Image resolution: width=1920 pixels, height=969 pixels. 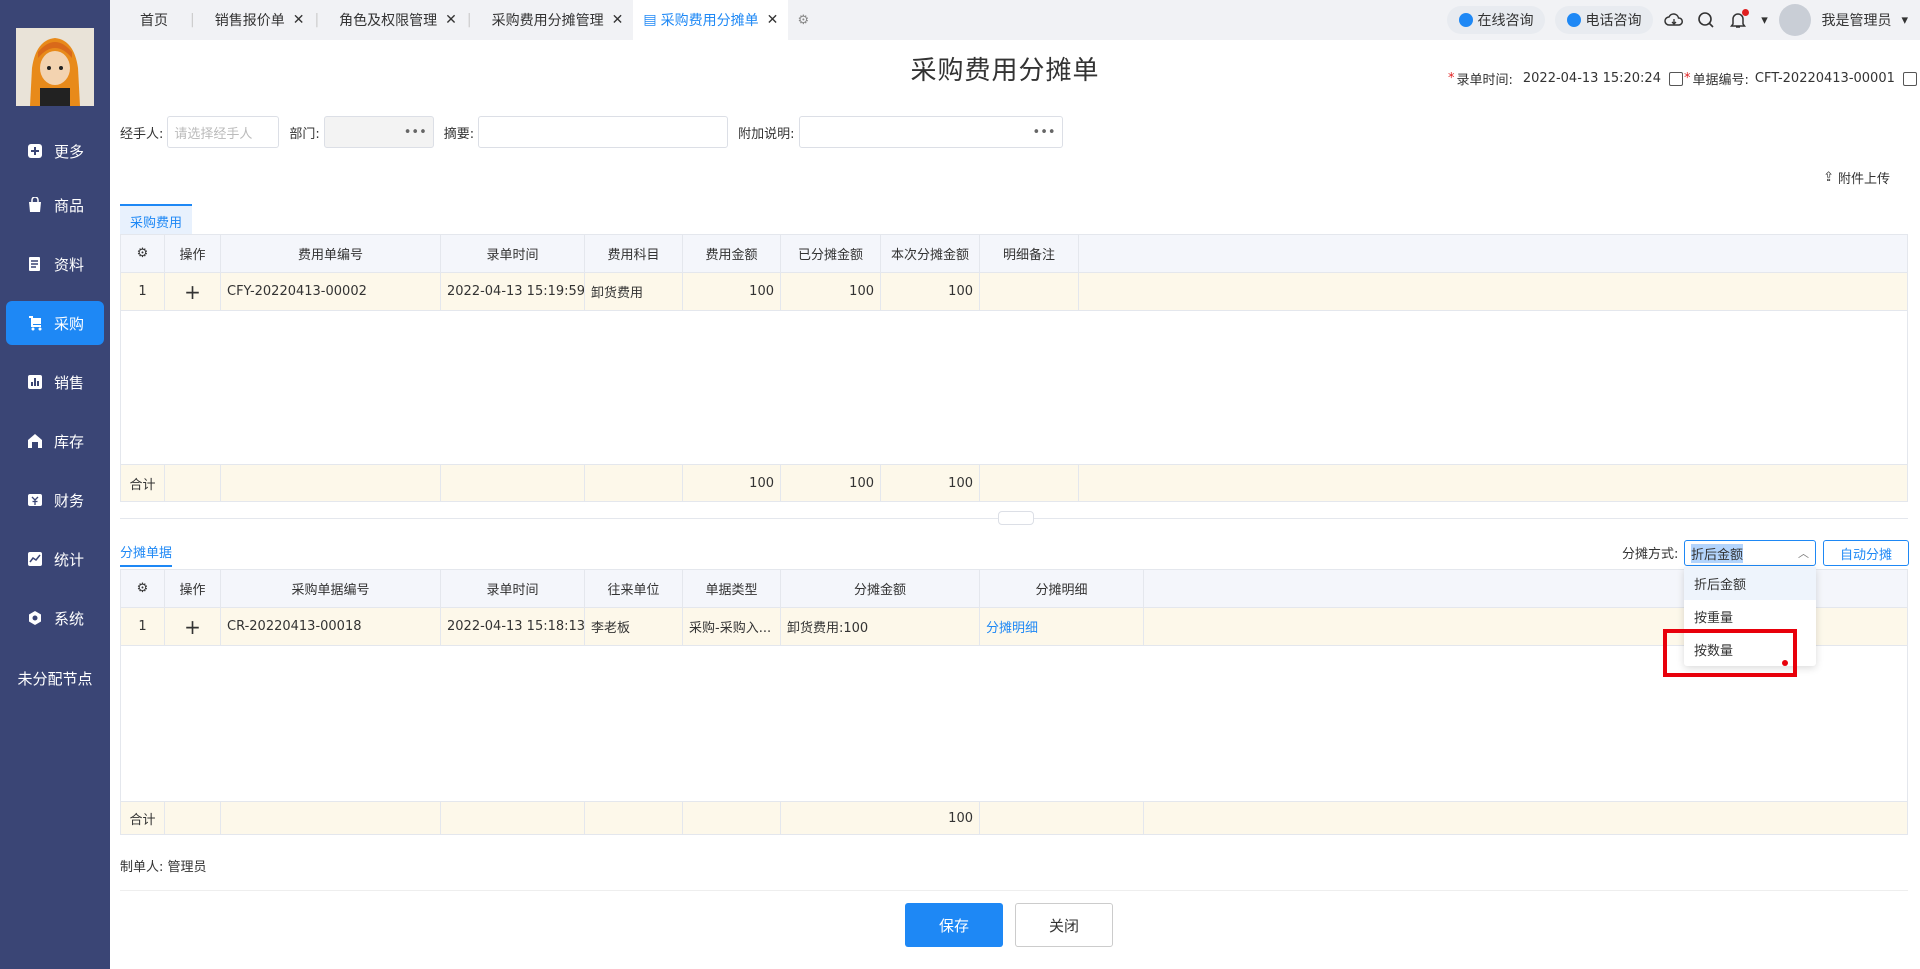 What do you see at coordinates (35, 264) in the screenshot?
I see `document-icon` at bounding box center [35, 264].